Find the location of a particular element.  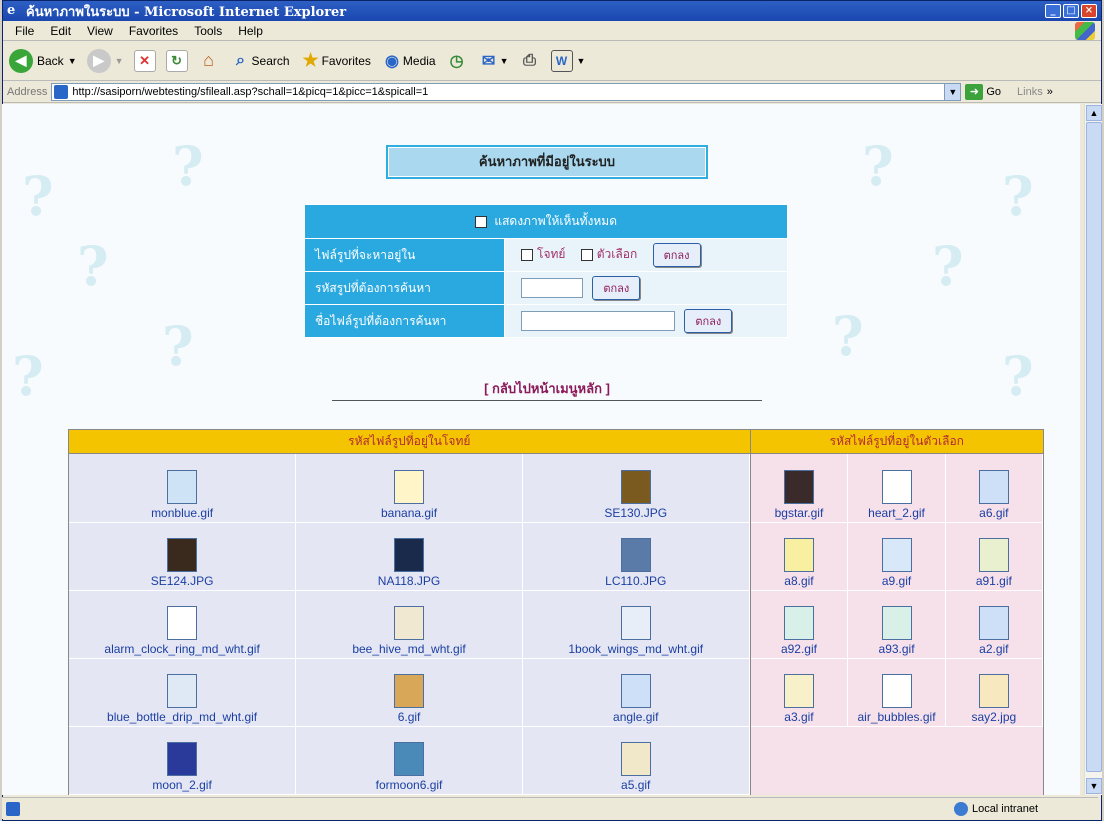

image-file-name: a91.gif is located at coordinates (994, 581).